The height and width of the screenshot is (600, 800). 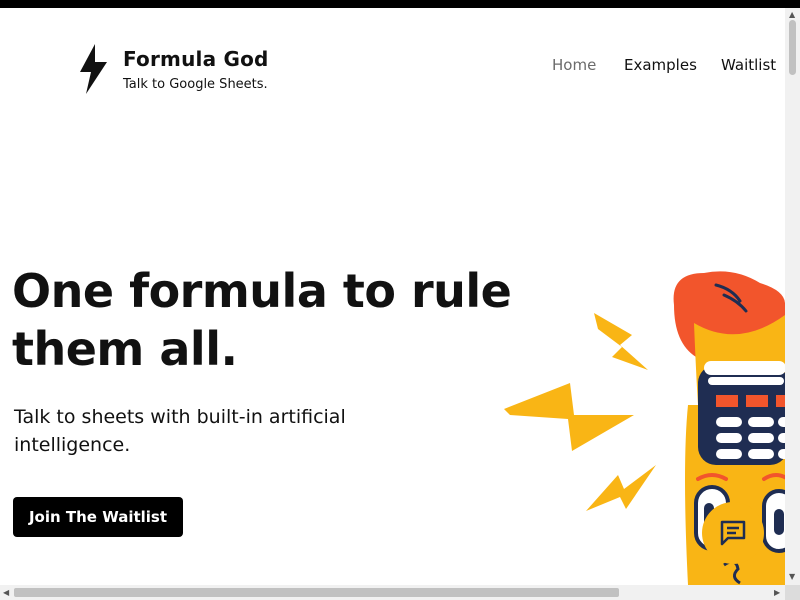 What do you see at coordinates (196, 59) in the screenshot?
I see `brand-name: Formula God` at bounding box center [196, 59].